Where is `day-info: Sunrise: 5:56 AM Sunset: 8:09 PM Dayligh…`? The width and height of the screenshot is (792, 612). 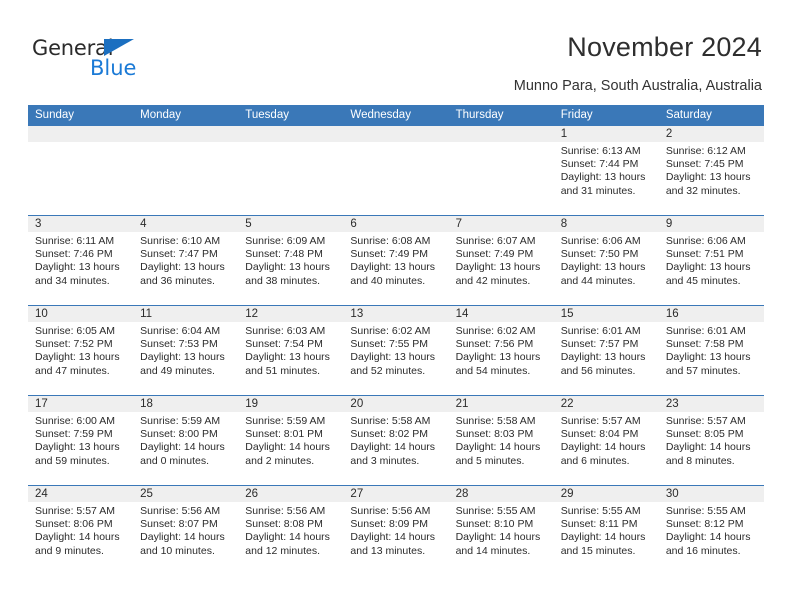 day-info: Sunrise: 5:56 AM Sunset: 8:09 PM Dayligh… is located at coordinates (395, 530).